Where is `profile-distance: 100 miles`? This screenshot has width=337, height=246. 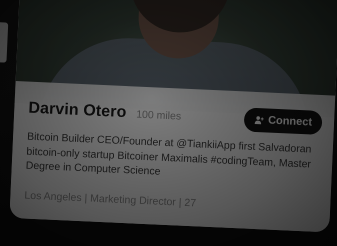 profile-distance: 100 miles is located at coordinates (158, 115).